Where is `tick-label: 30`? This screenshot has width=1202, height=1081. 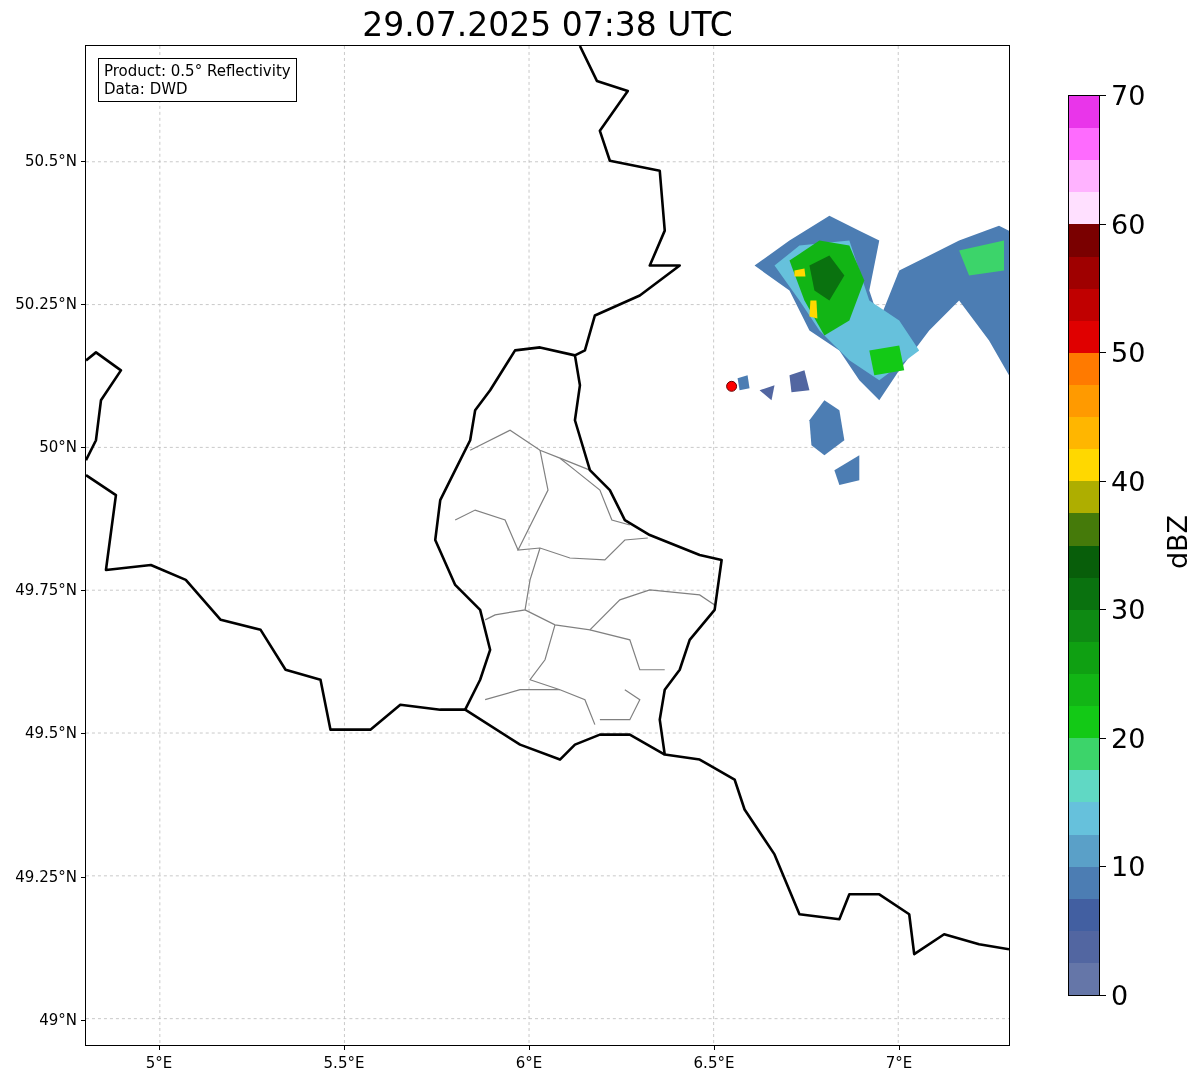
tick-label: 30 is located at coordinates (1128, 610).